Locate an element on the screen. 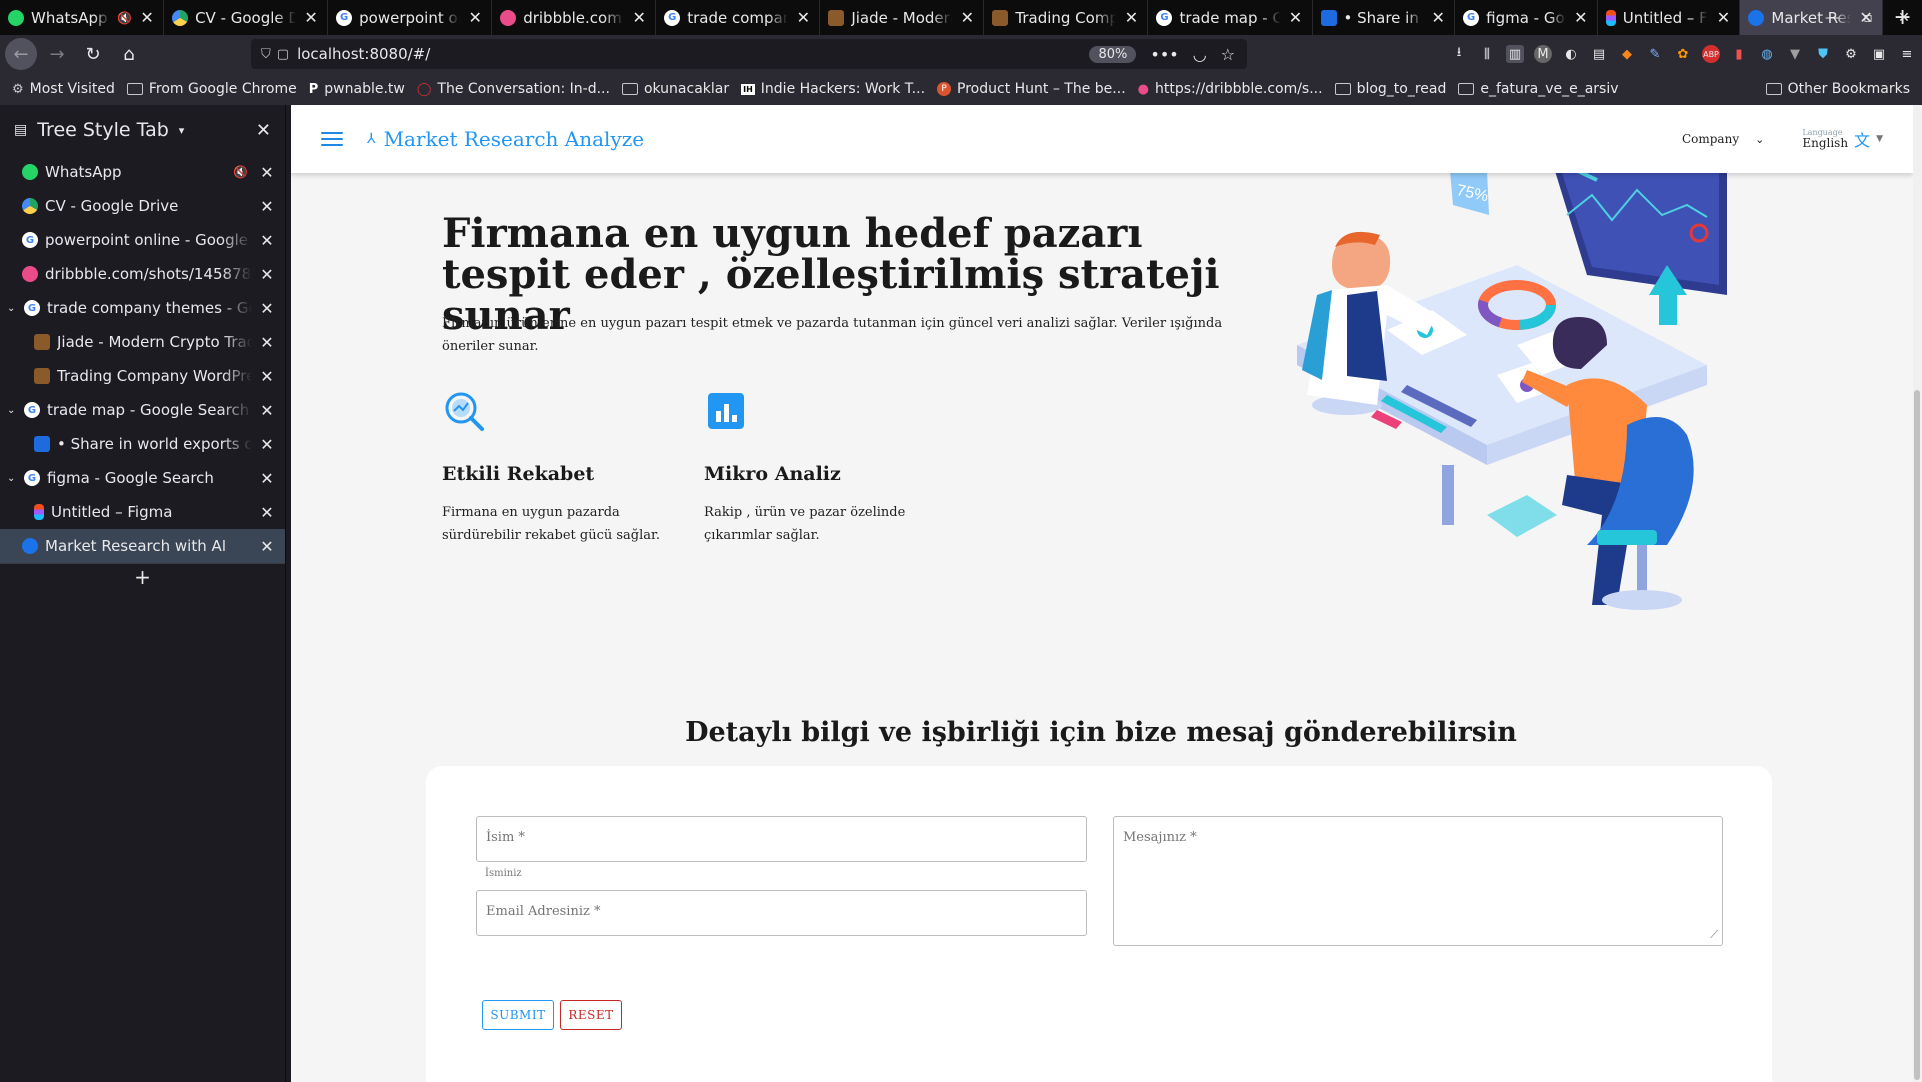 This screenshot has height=1082, width=1922. tab-trade-map: G trade map - Goo ✕ is located at coordinates (1230, 17).